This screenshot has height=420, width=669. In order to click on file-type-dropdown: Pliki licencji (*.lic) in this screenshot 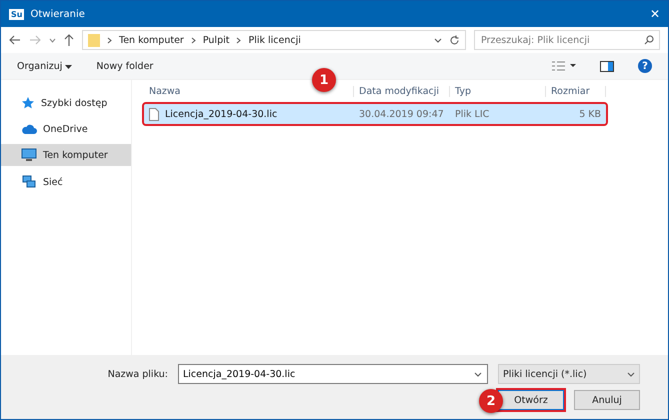, I will do `click(569, 374)`.